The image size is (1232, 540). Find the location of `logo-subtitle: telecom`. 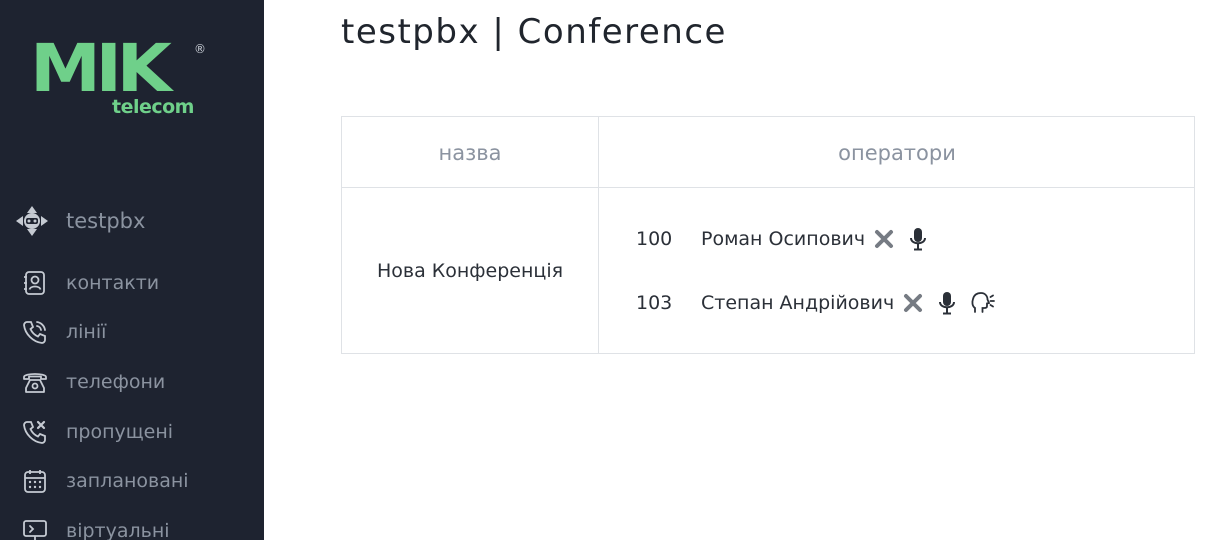

logo-subtitle: telecom is located at coordinates (153, 107).